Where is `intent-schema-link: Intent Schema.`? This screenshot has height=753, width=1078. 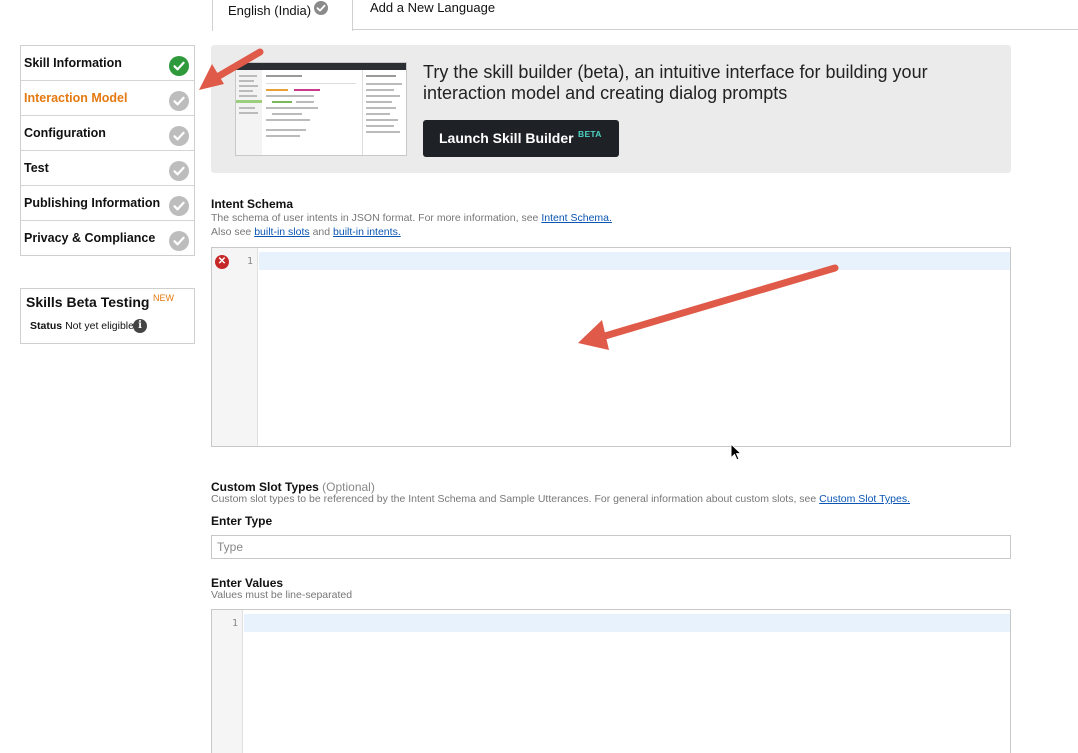 intent-schema-link: Intent Schema. is located at coordinates (576, 218).